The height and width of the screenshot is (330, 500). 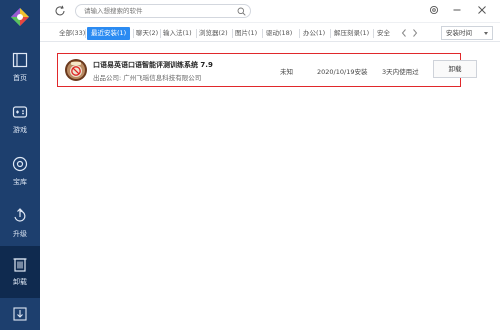 I want to click on tab-compression: 解压刻录(1), so click(x=351, y=33).